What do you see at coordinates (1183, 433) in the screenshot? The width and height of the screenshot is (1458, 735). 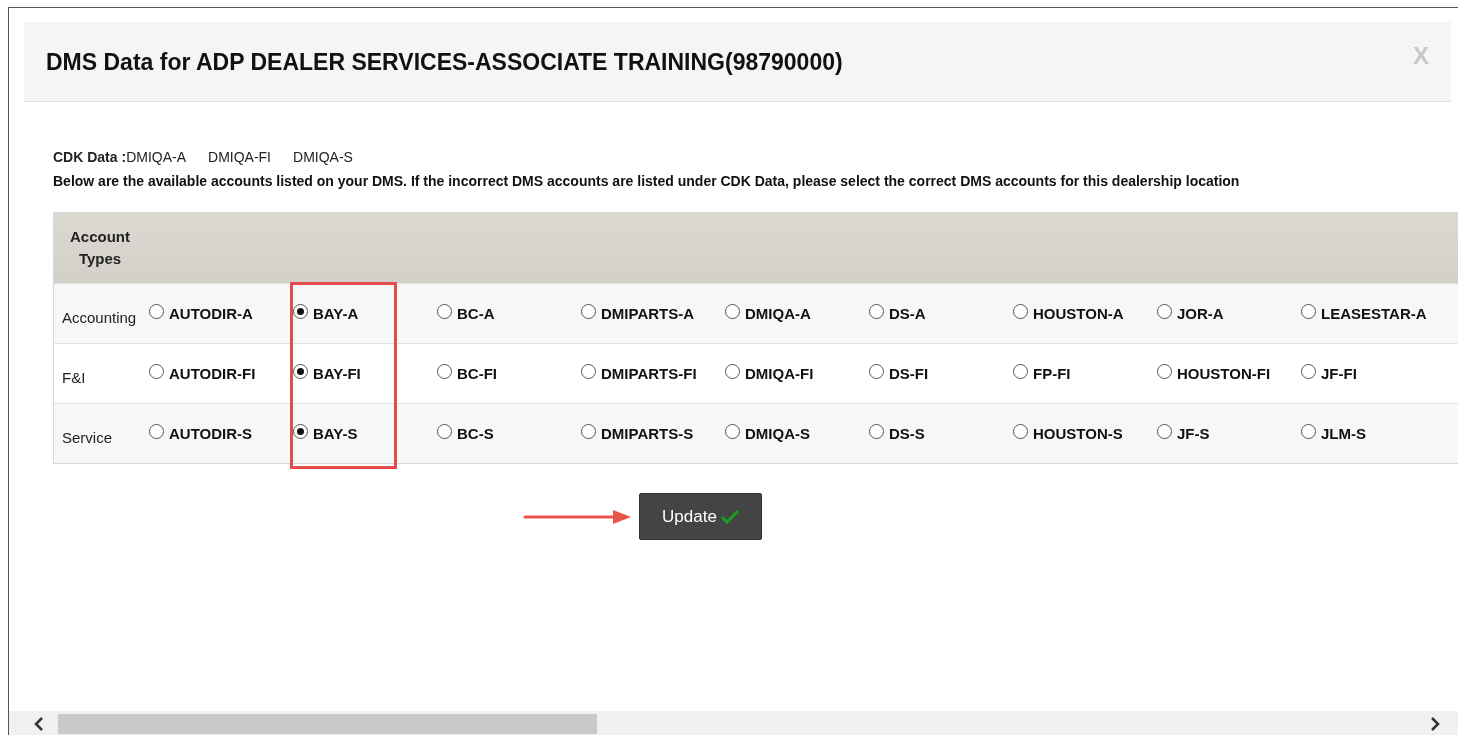 I see `account-radio-option: JF-S` at bounding box center [1183, 433].